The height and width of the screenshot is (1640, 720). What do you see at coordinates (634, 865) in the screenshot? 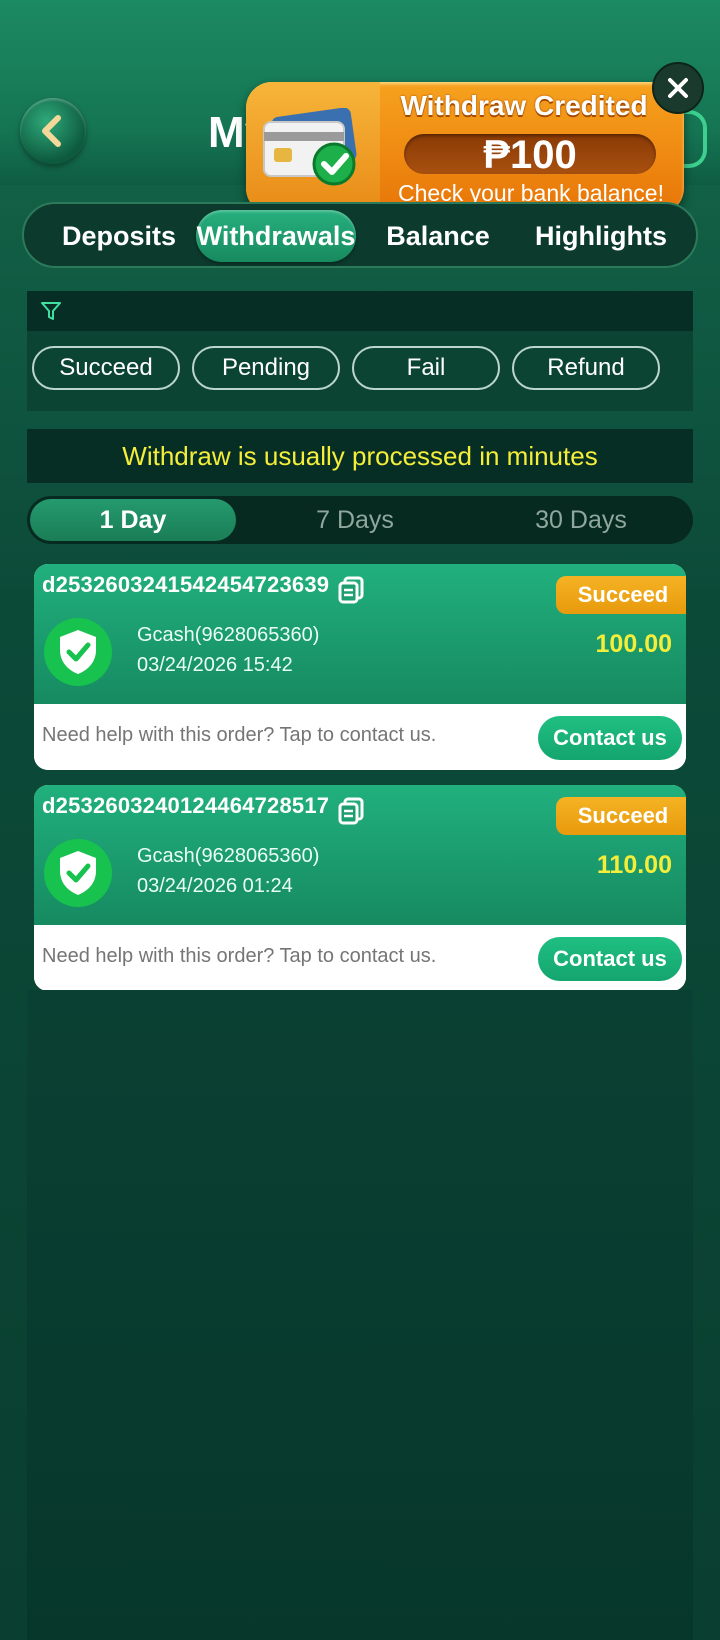
I see `order-amount: 110.00` at bounding box center [634, 865].